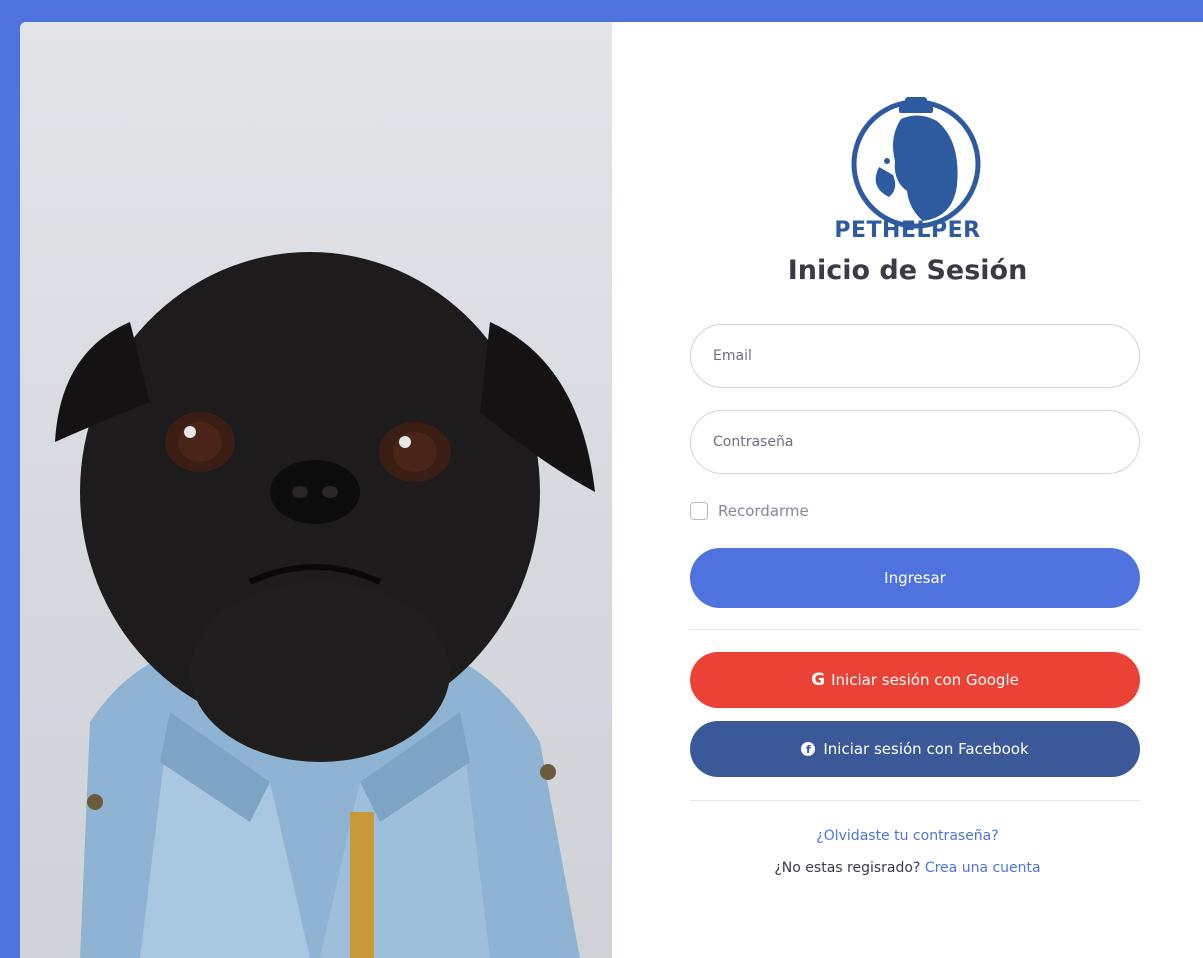  What do you see at coordinates (763, 511) in the screenshot?
I see `remember-label: Recordarme` at bounding box center [763, 511].